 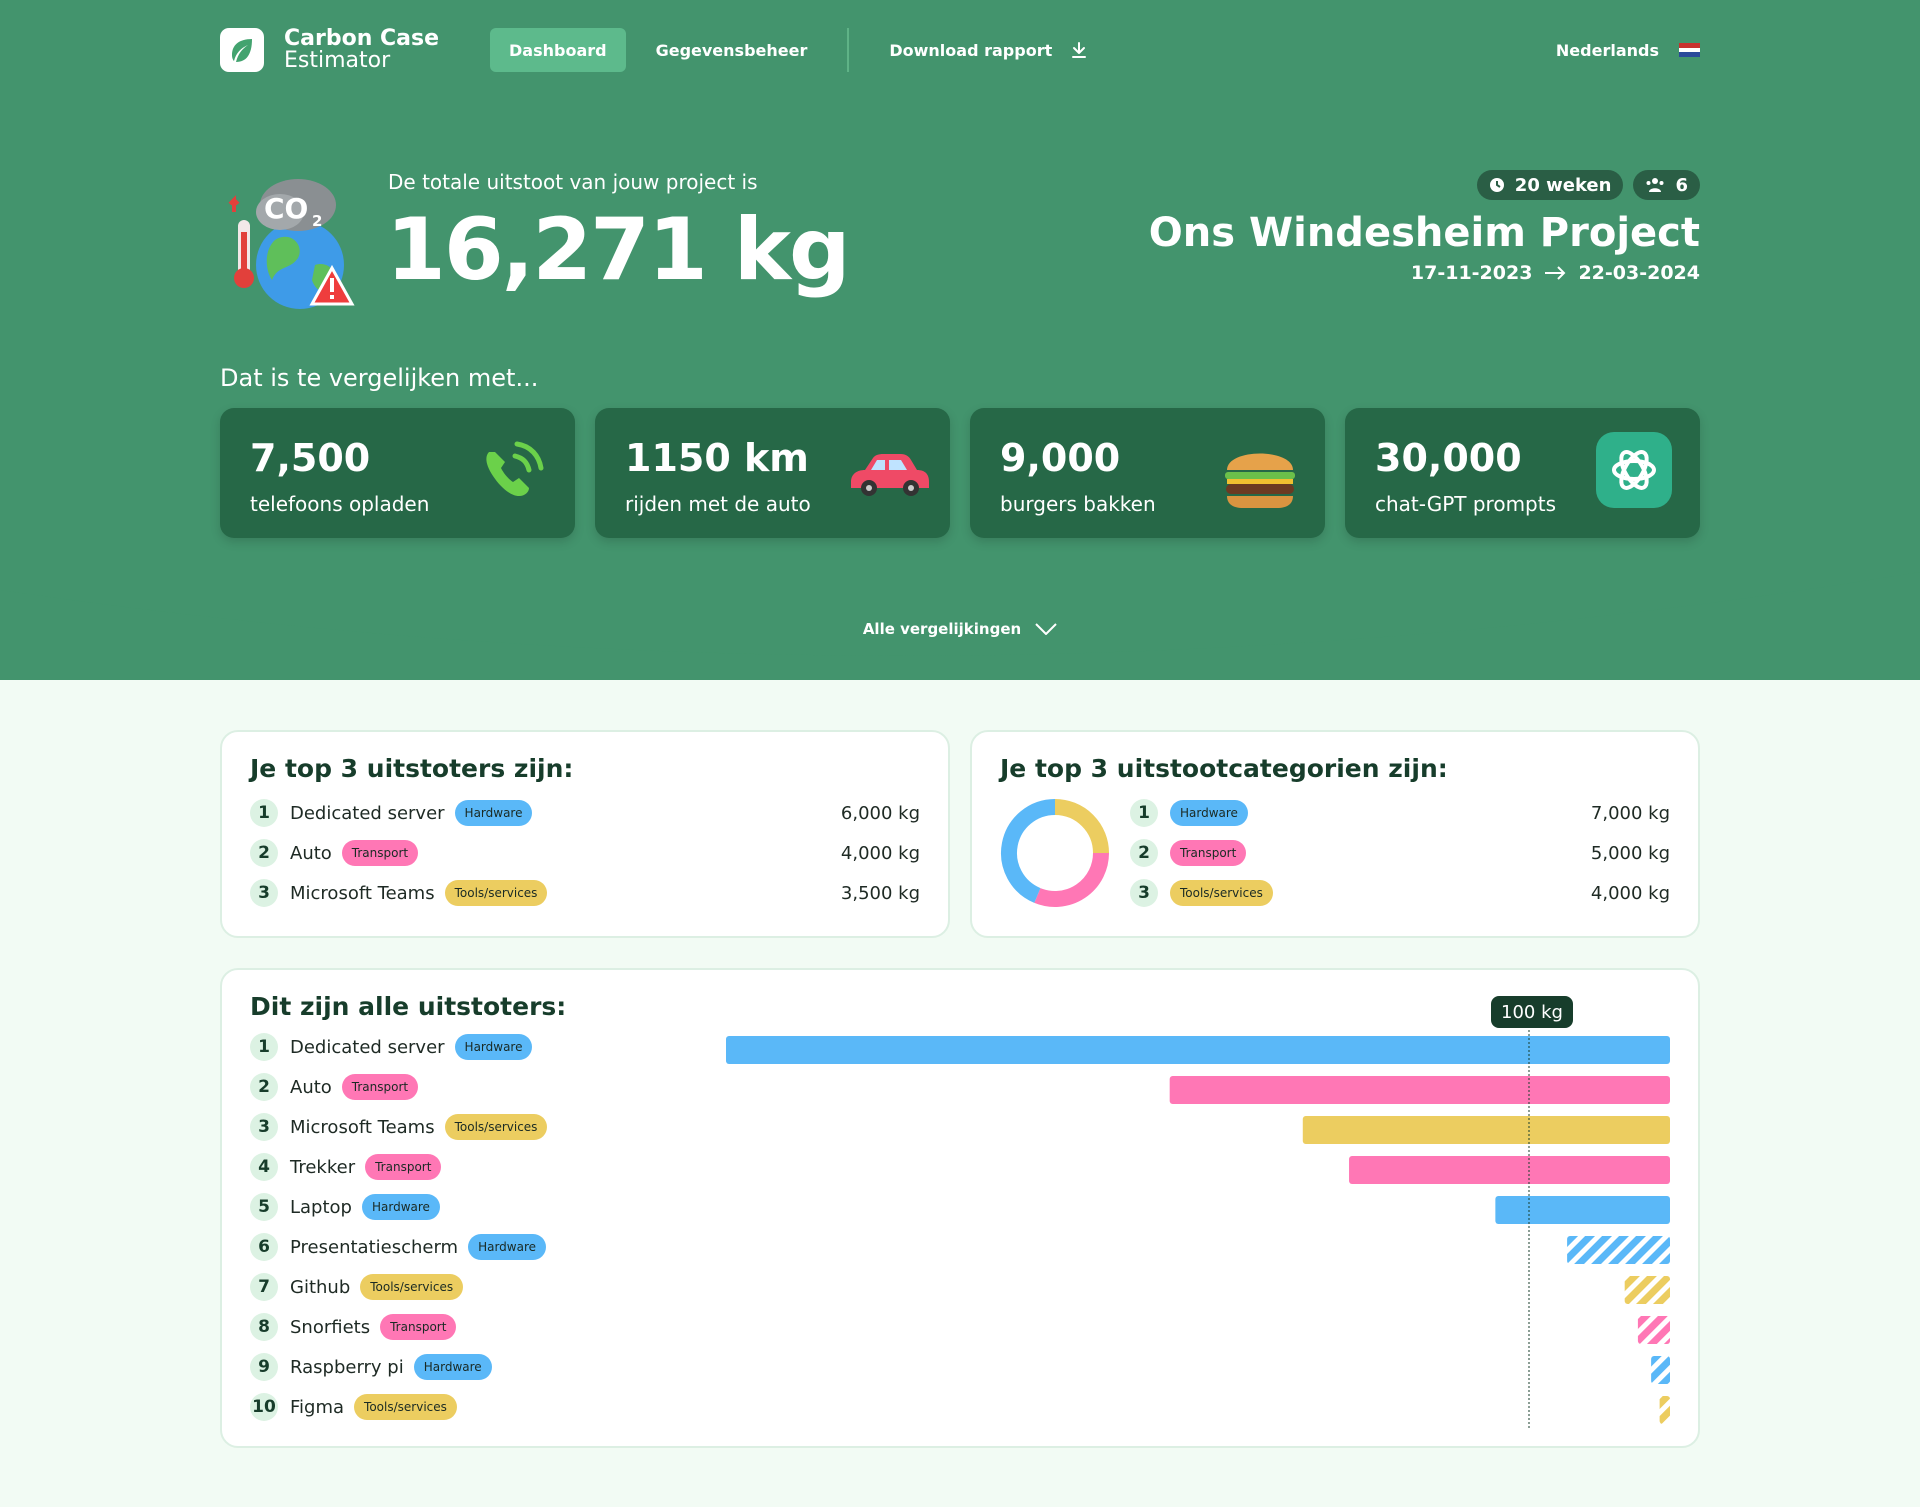 What do you see at coordinates (1147, 473) in the screenshot?
I see `comparison-card-burger: 9,000 burgers bakken` at bounding box center [1147, 473].